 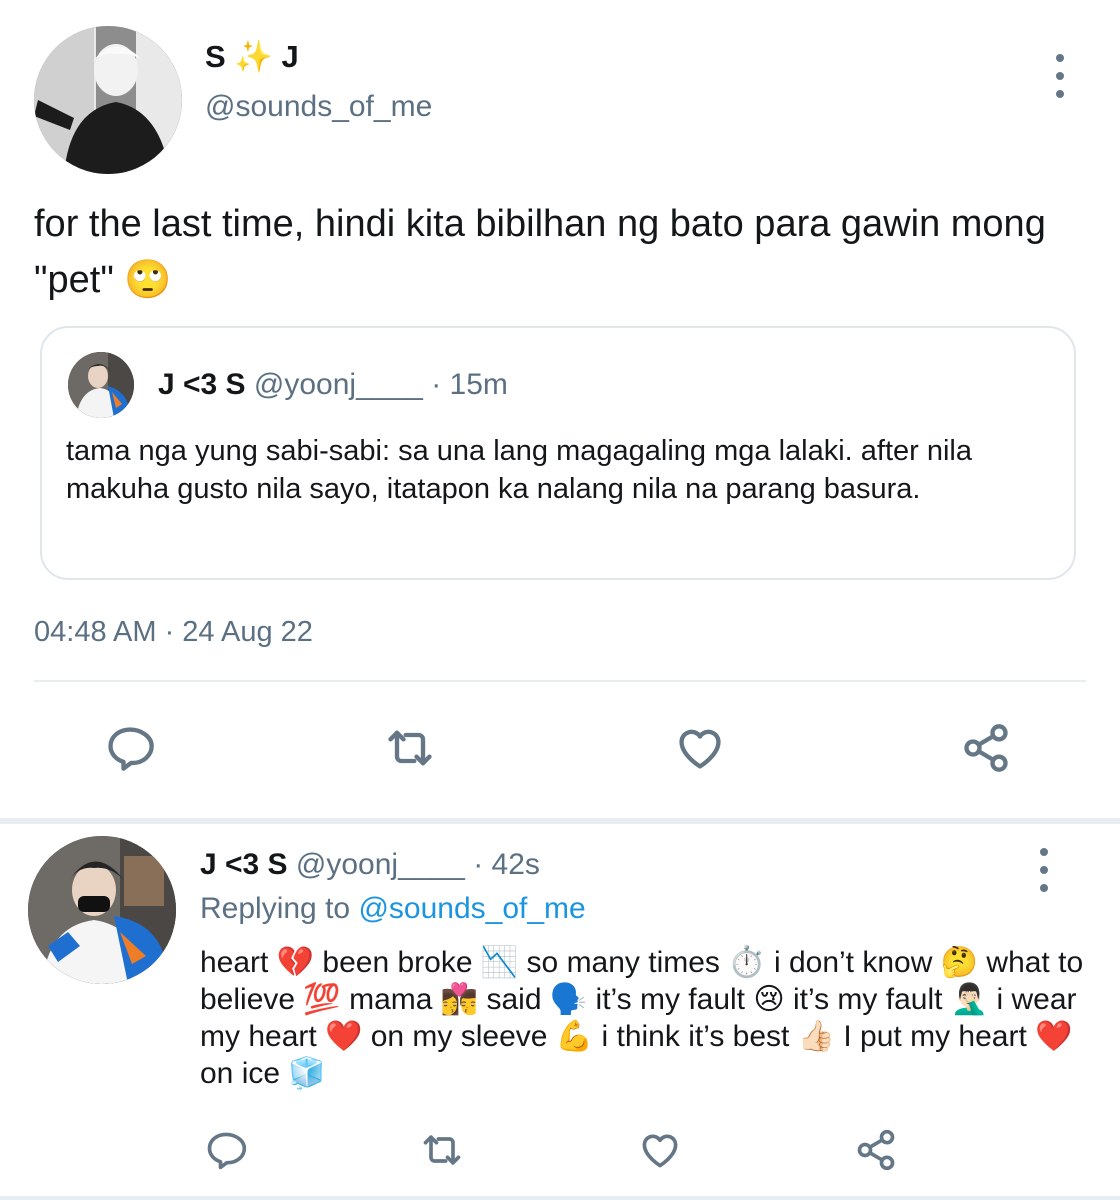 I want to click on author-avatar, so click(x=108, y=100).